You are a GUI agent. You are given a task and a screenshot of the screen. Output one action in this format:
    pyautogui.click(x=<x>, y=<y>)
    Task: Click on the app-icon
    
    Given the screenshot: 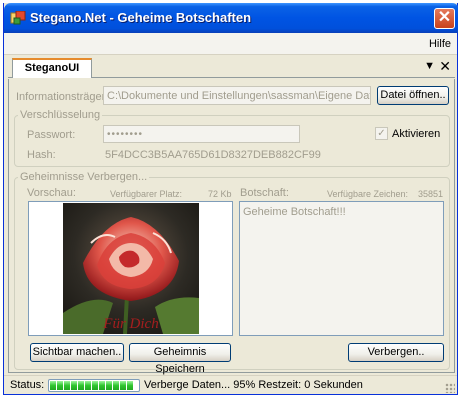 What is the action you would take?
    pyautogui.click(x=18, y=18)
    